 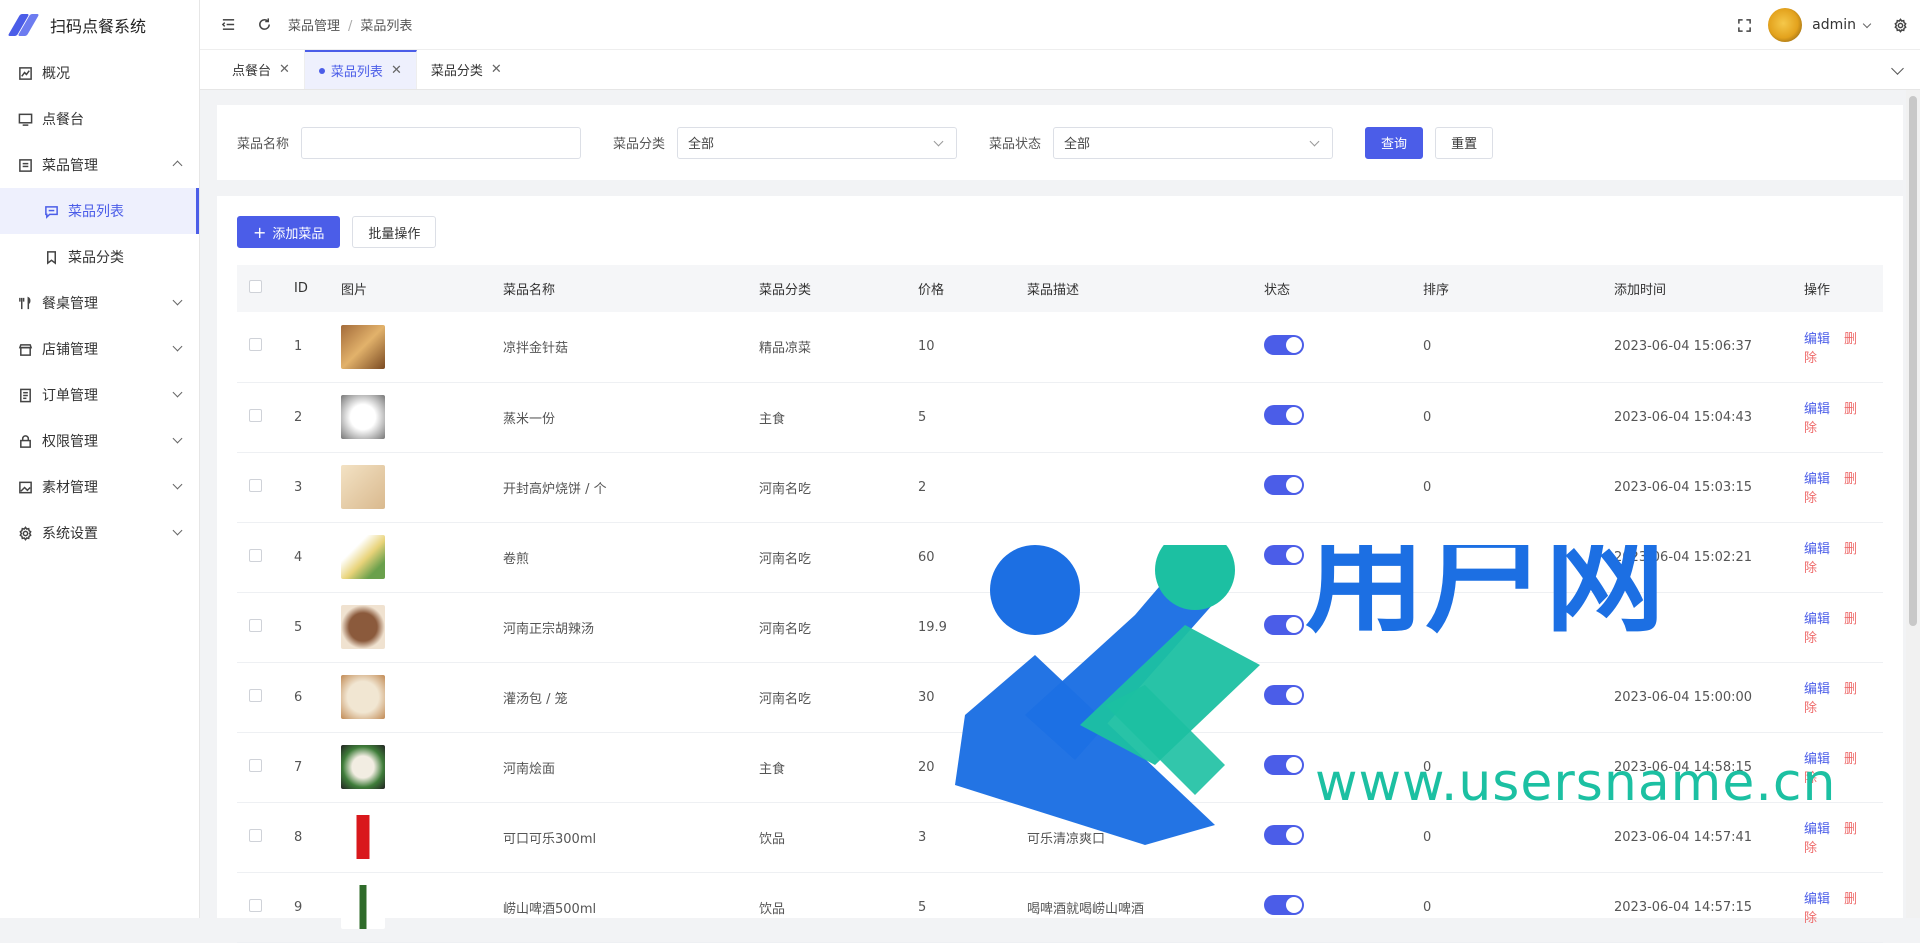 I want to click on table-row: 3 开封高炉烧饼 / 个河南名吃 2 0 2023-06-04 15:03:15 编辑 删除, so click(x=1060, y=487).